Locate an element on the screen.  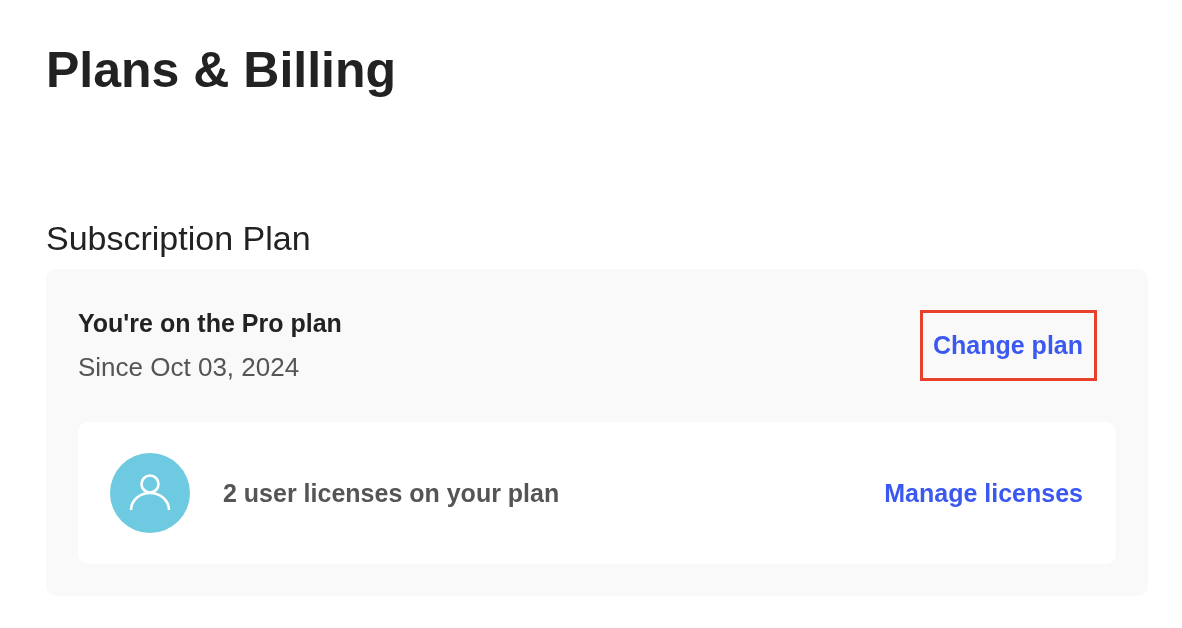
manage-licenses-link: Manage licenses is located at coordinates (983, 493).